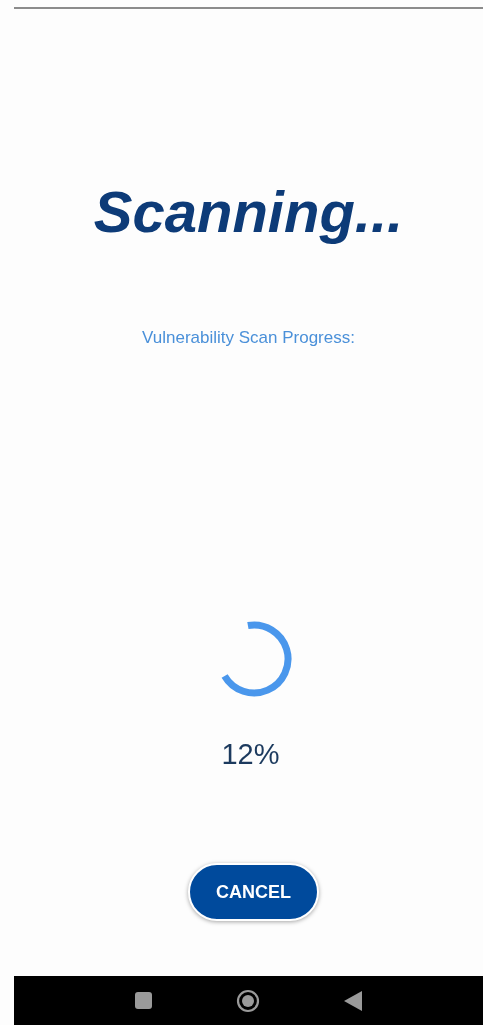  What do you see at coordinates (248, 1000) in the screenshot?
I see `home-icon` at bounding box center [248, 1000].